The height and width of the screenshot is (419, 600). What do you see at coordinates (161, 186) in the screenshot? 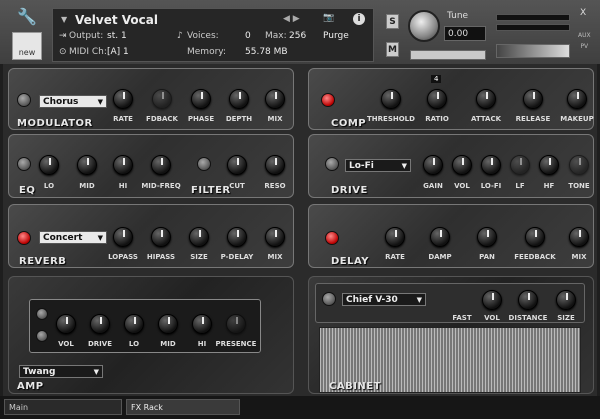
I see `knob-label: MID-FREQ` at bounding box center [161, 186].